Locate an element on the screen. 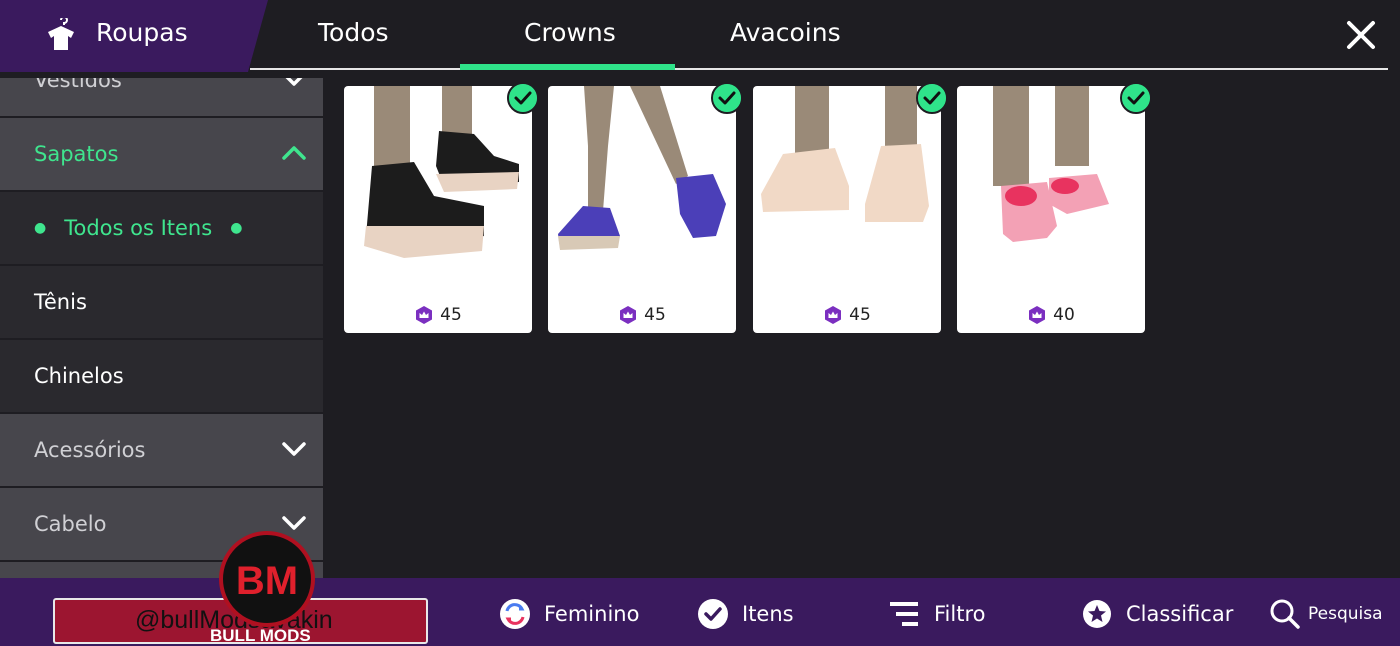 This screenshot has height=646, width=1400. swap-gender-icon is located at coordinates (515, 614).